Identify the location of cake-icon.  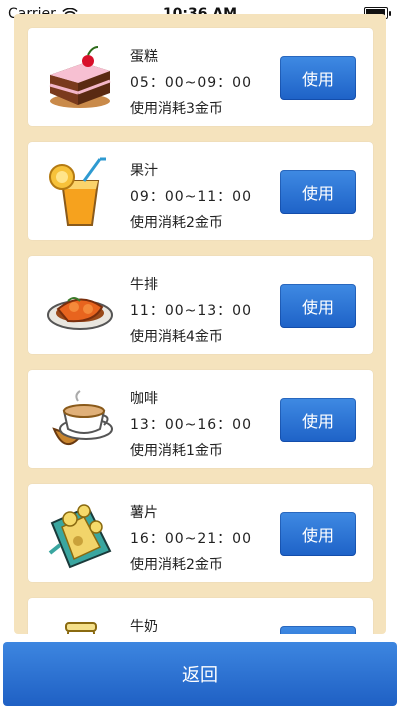
(80, 77).